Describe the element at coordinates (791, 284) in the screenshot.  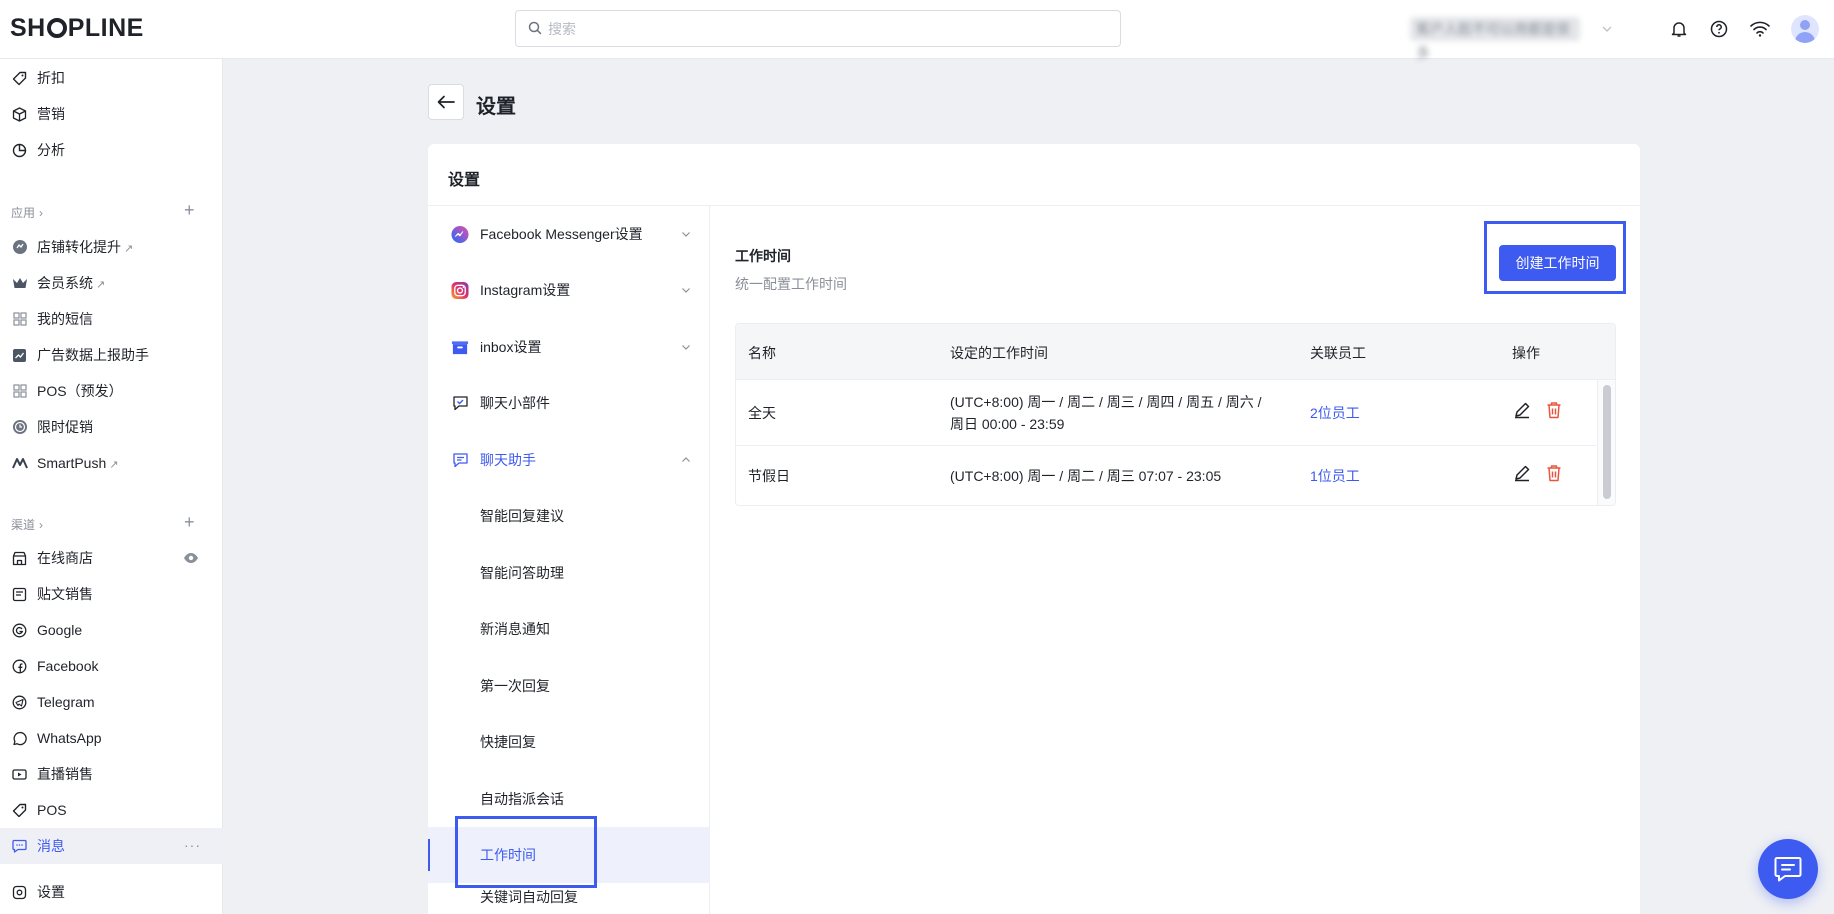
I see `work-hours-description: 统一配置工作时间` at that location.